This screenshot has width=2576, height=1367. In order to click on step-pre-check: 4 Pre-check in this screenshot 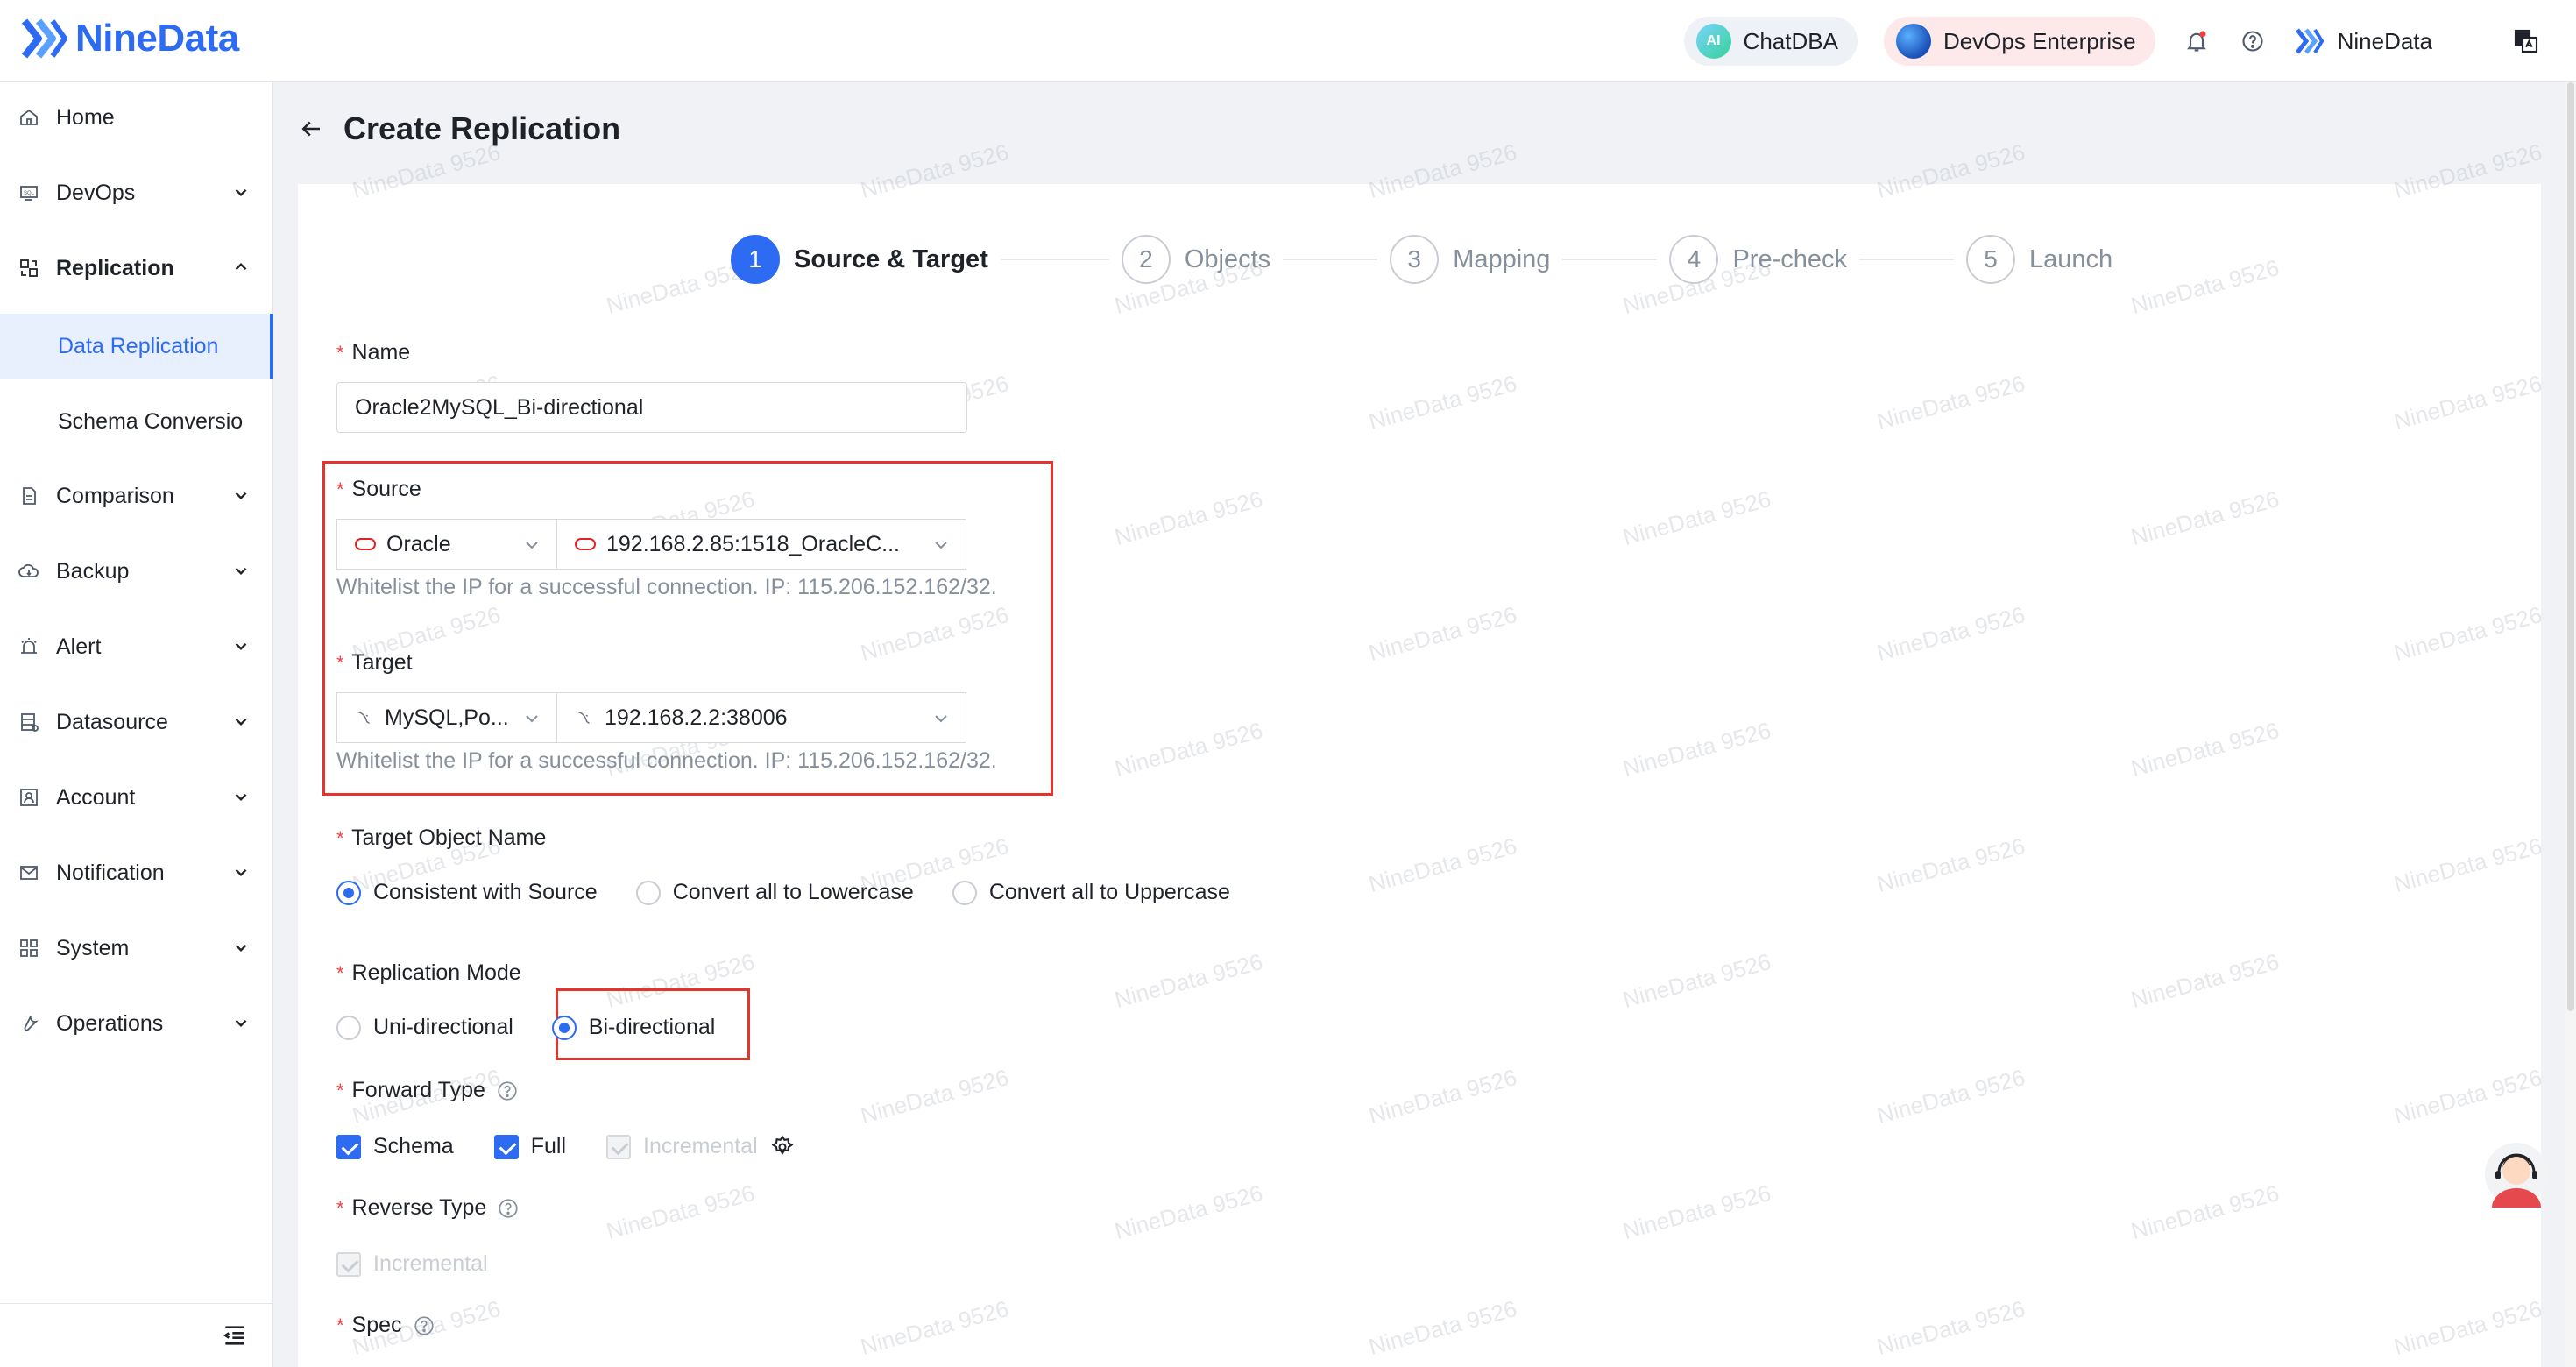, I will do `click(1758, 259)`.